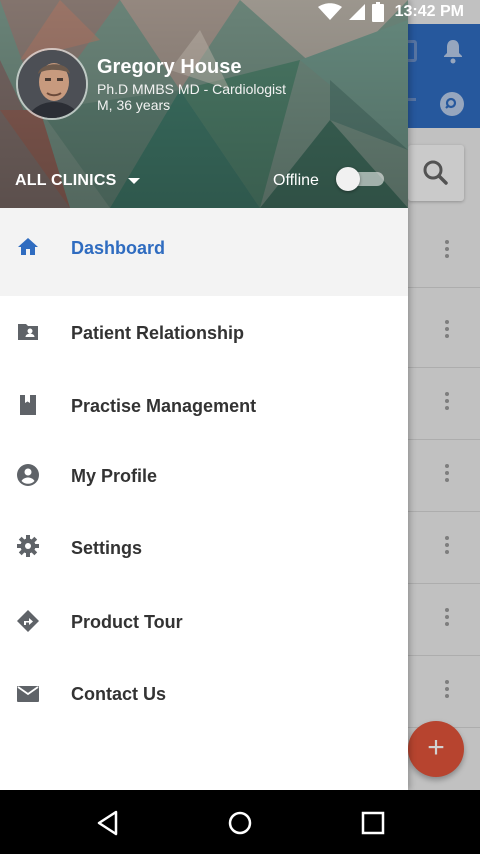 This screenshot has height=854, width=480. Describe the element at coordinates (52, 84) in the screenshot. I see `avatar` at that location.